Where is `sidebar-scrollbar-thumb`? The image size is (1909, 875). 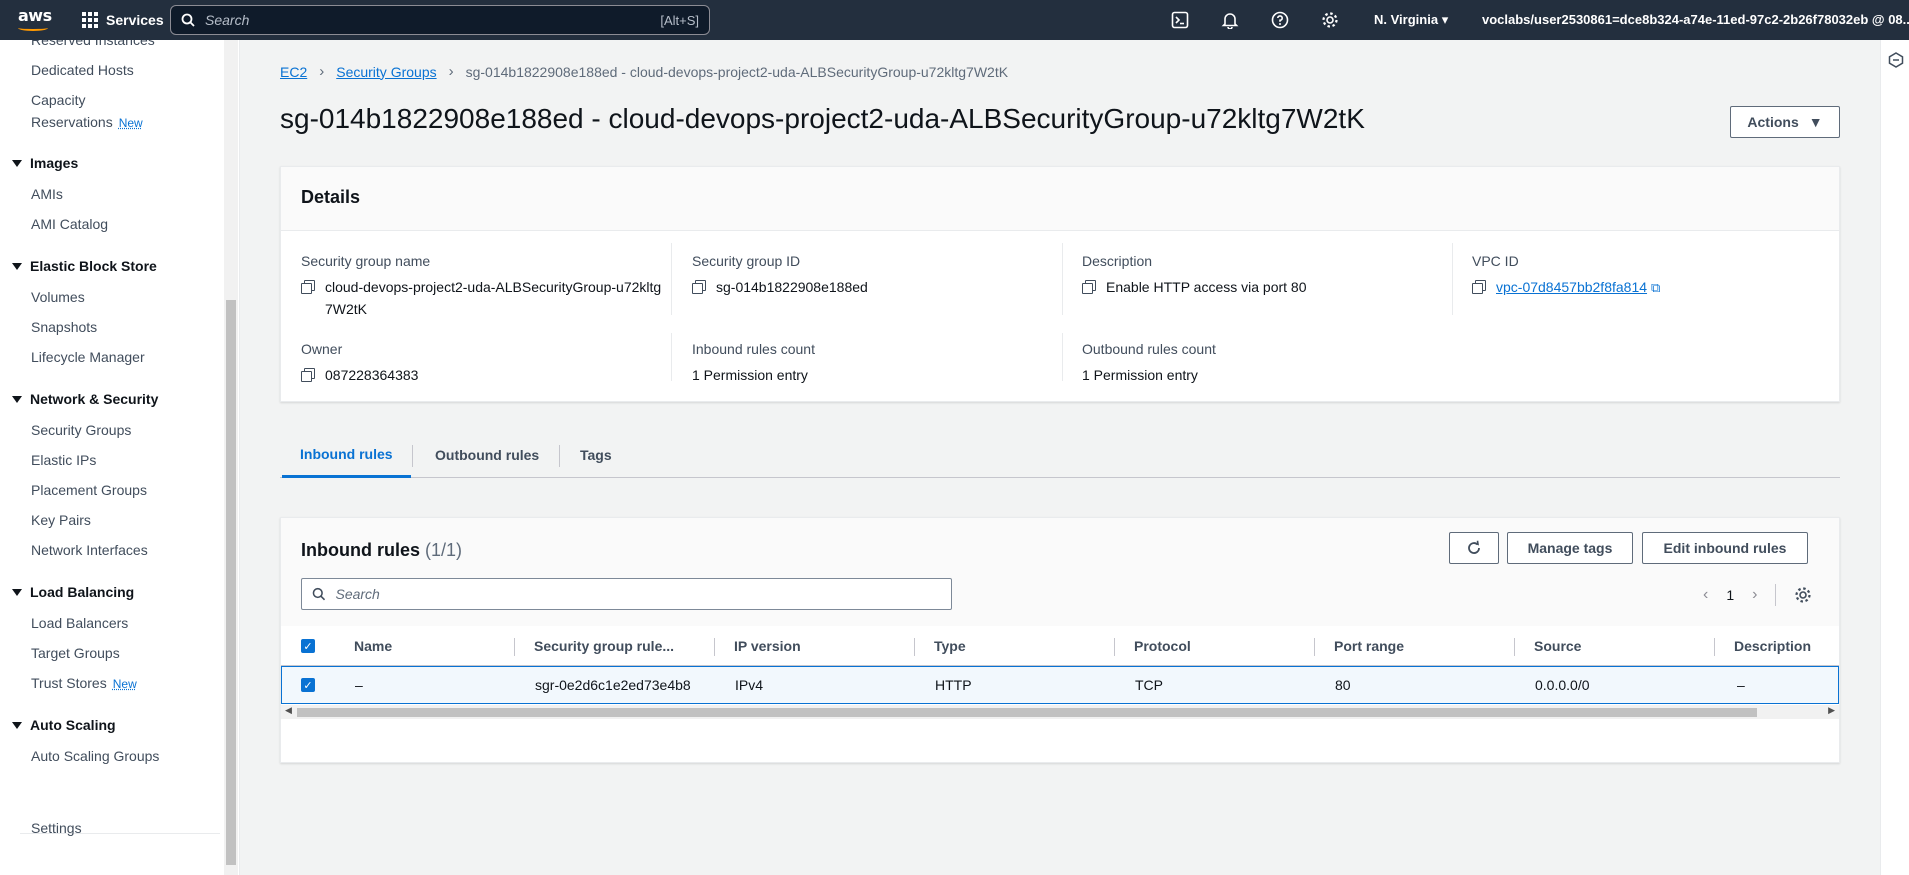 sidebar-scrollbar-thumb is located at coordinates (231, 582).